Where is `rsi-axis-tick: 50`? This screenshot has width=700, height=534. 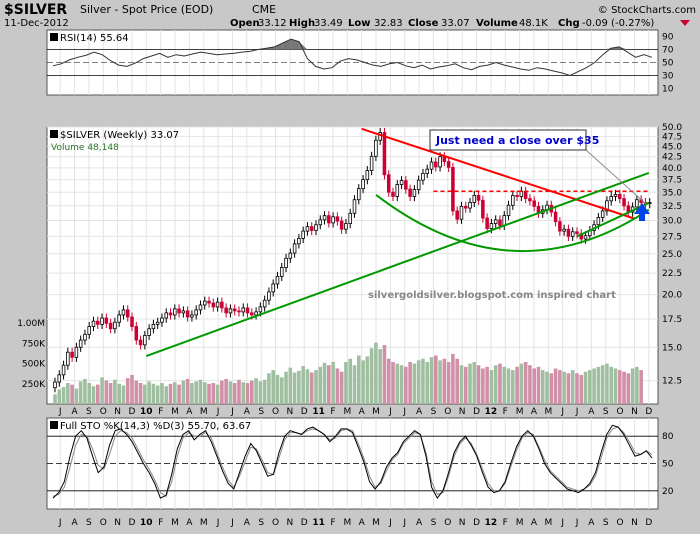
rsi-axis-tick: 50 is located at coordinates (668, 64).